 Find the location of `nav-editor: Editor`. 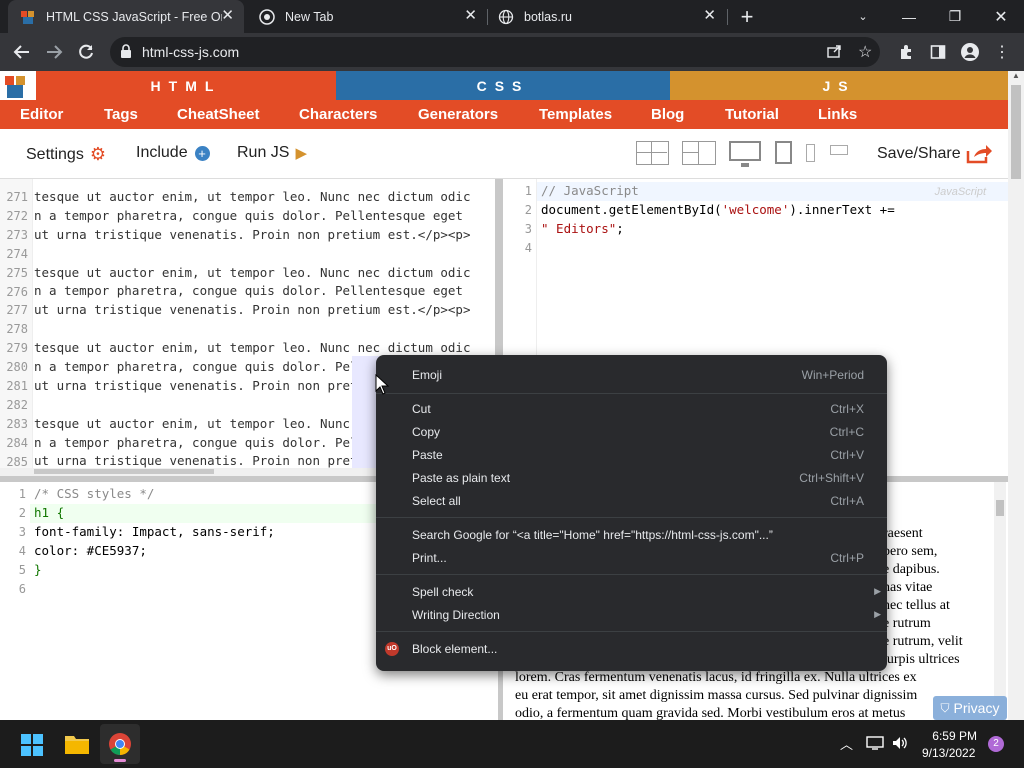

nav-editor: Editor is located at coordinates (41, 114).